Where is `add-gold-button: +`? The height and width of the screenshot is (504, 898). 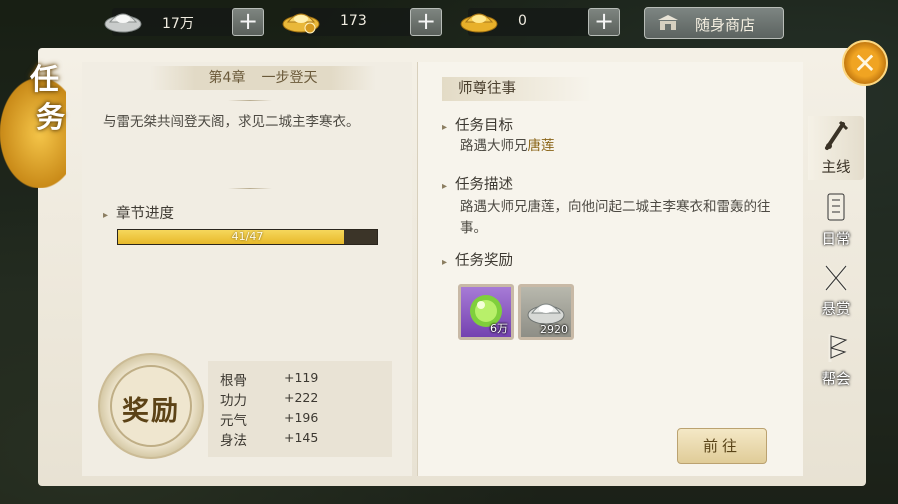
add-gold-button: + is located at coordinates (426, 22).